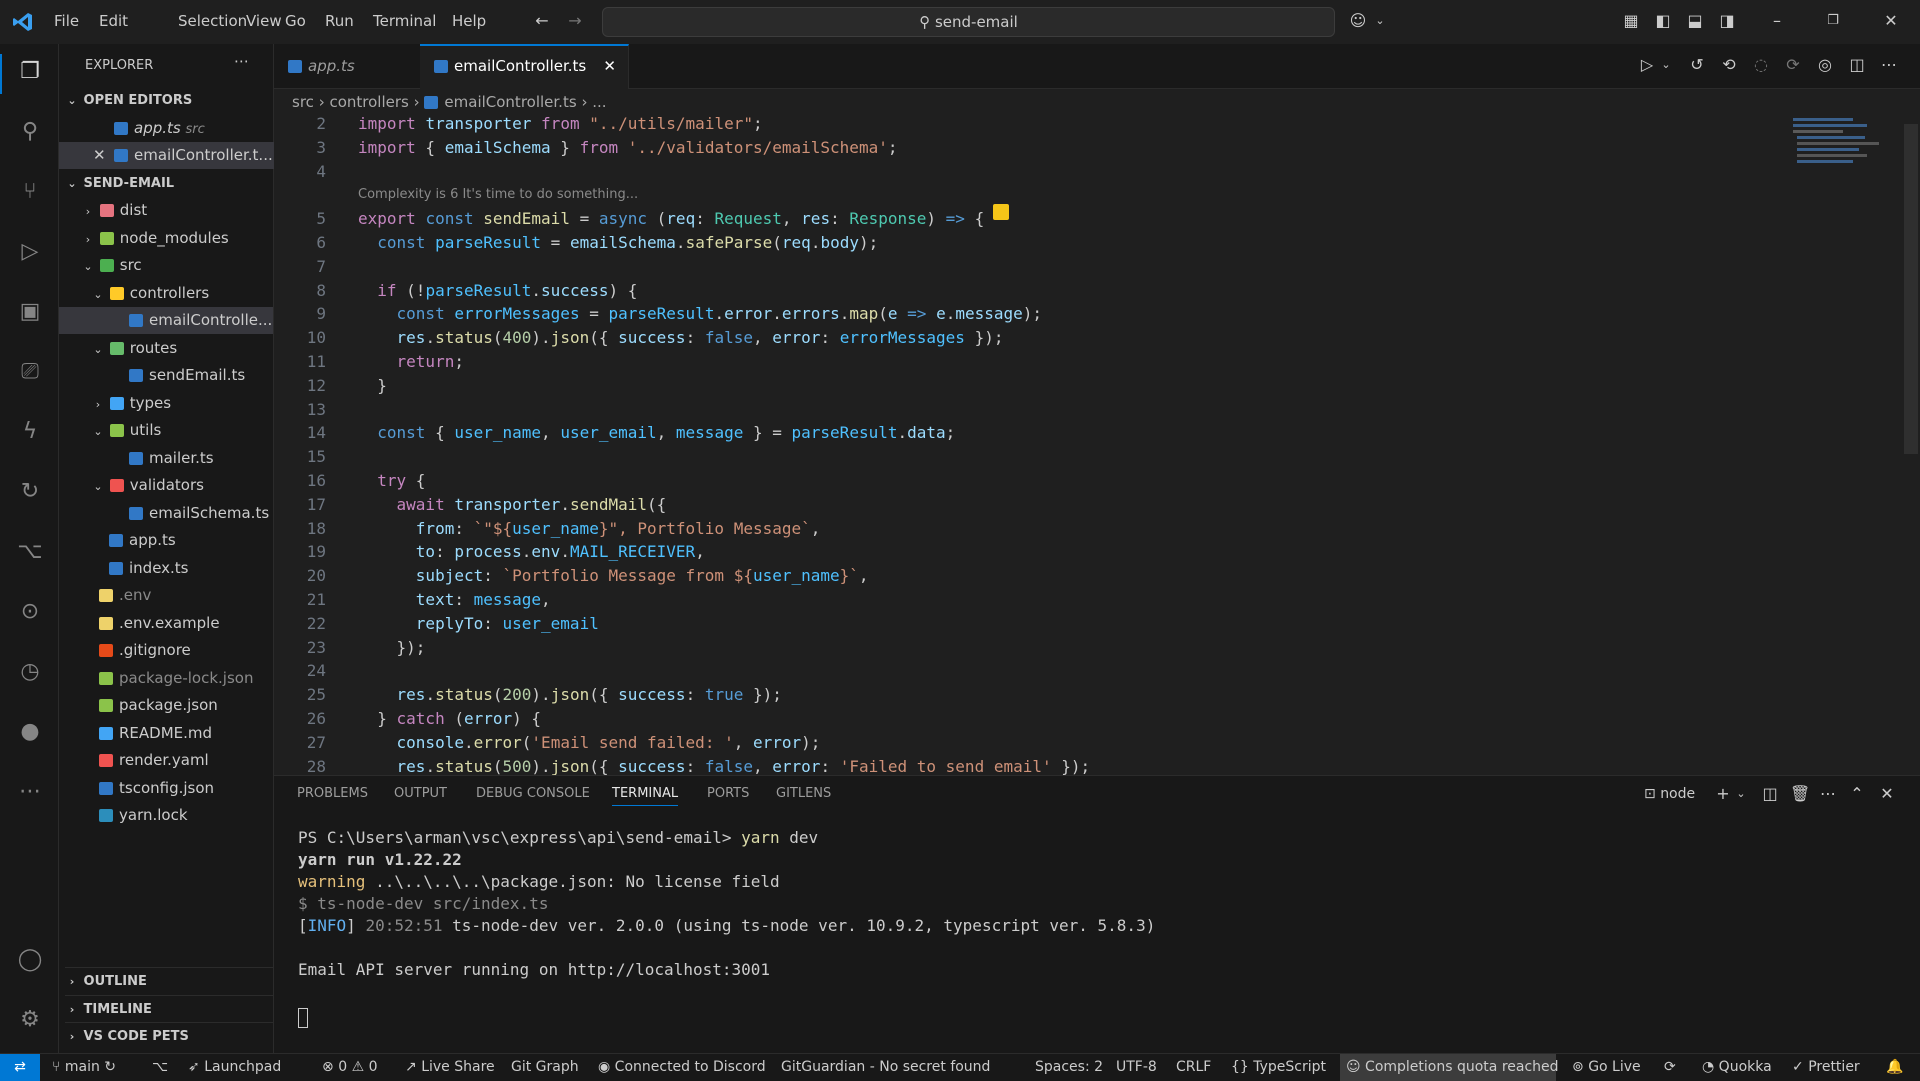  What do you see at coordinates (1894, 1067) in the screenshot?
I see `notifications-icon: 🔔` at bounding box center [1894, 1067].